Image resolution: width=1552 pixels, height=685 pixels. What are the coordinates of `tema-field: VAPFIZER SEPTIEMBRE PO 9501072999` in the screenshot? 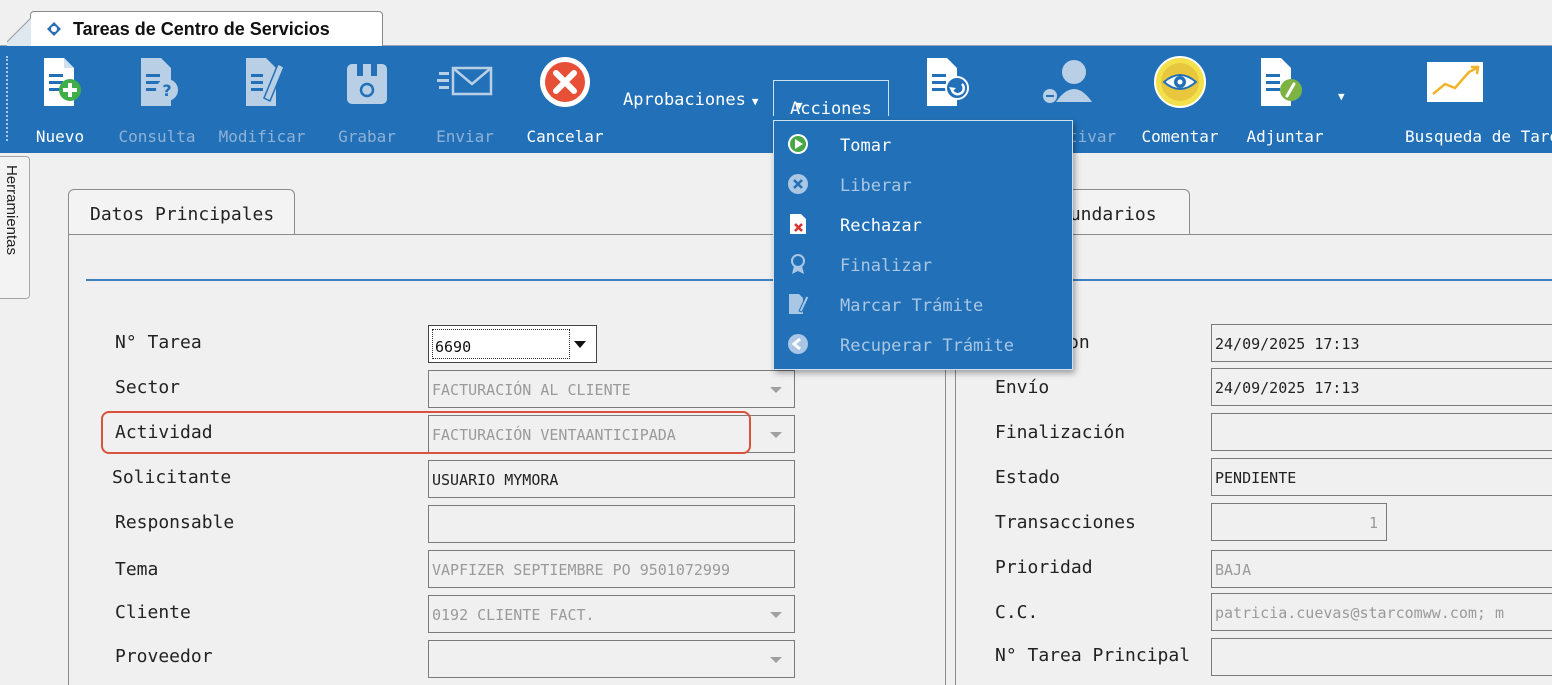 It's located at (611, 569).